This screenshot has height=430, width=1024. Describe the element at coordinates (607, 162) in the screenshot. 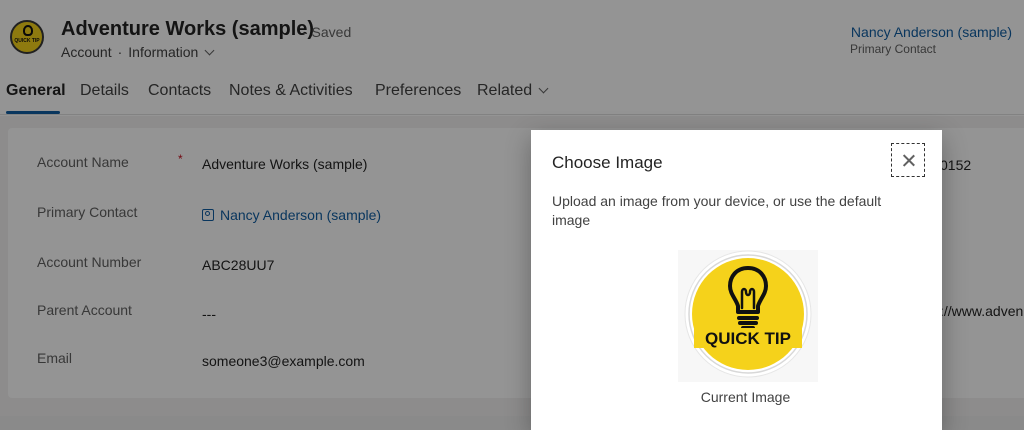

I see `dialog-title: Choose Image` at that location.